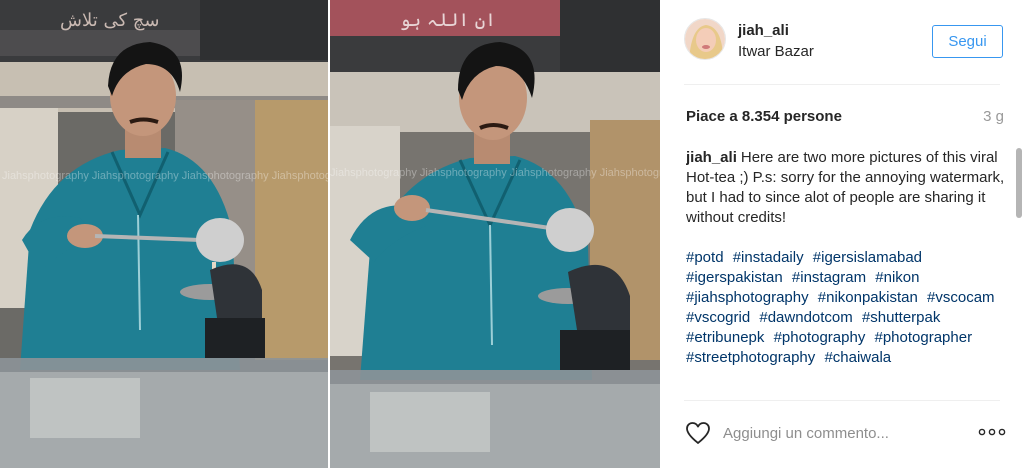 This screenshot has height=468, width=1024. I want to click on hashtag-link: #potd, so click(705, 257).